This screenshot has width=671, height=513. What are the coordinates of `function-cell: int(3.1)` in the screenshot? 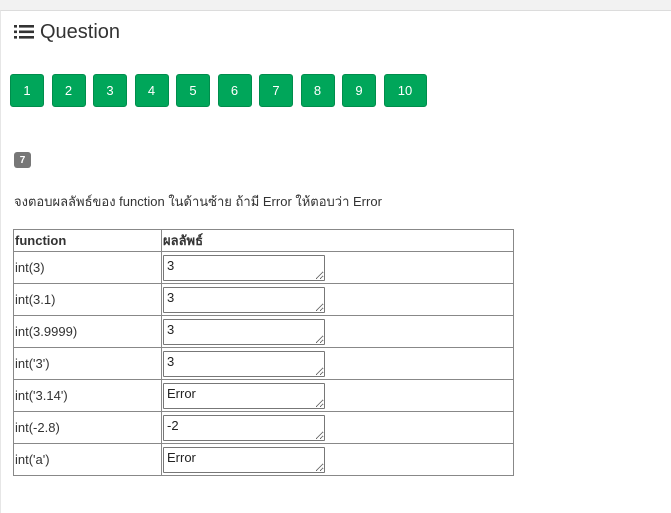 It's located at (87, 299).